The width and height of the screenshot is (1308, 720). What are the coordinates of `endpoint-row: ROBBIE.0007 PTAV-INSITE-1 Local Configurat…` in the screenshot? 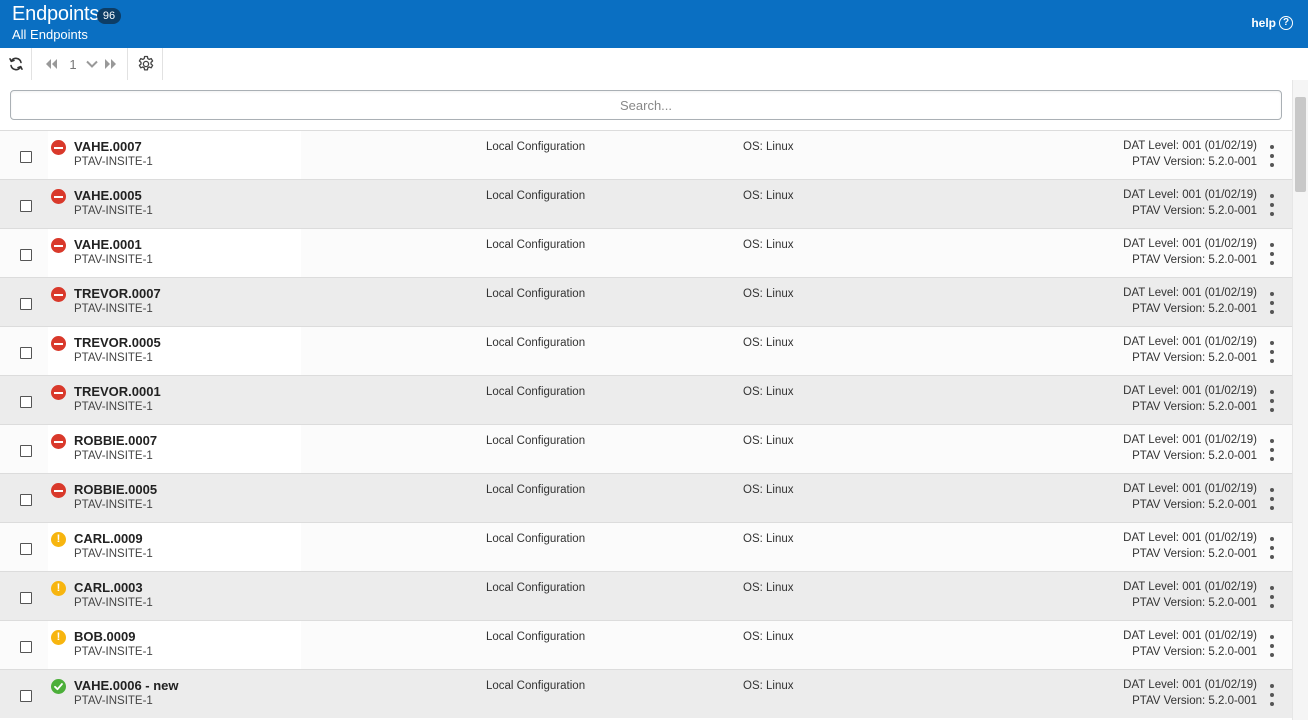 It's located at (646, 448).